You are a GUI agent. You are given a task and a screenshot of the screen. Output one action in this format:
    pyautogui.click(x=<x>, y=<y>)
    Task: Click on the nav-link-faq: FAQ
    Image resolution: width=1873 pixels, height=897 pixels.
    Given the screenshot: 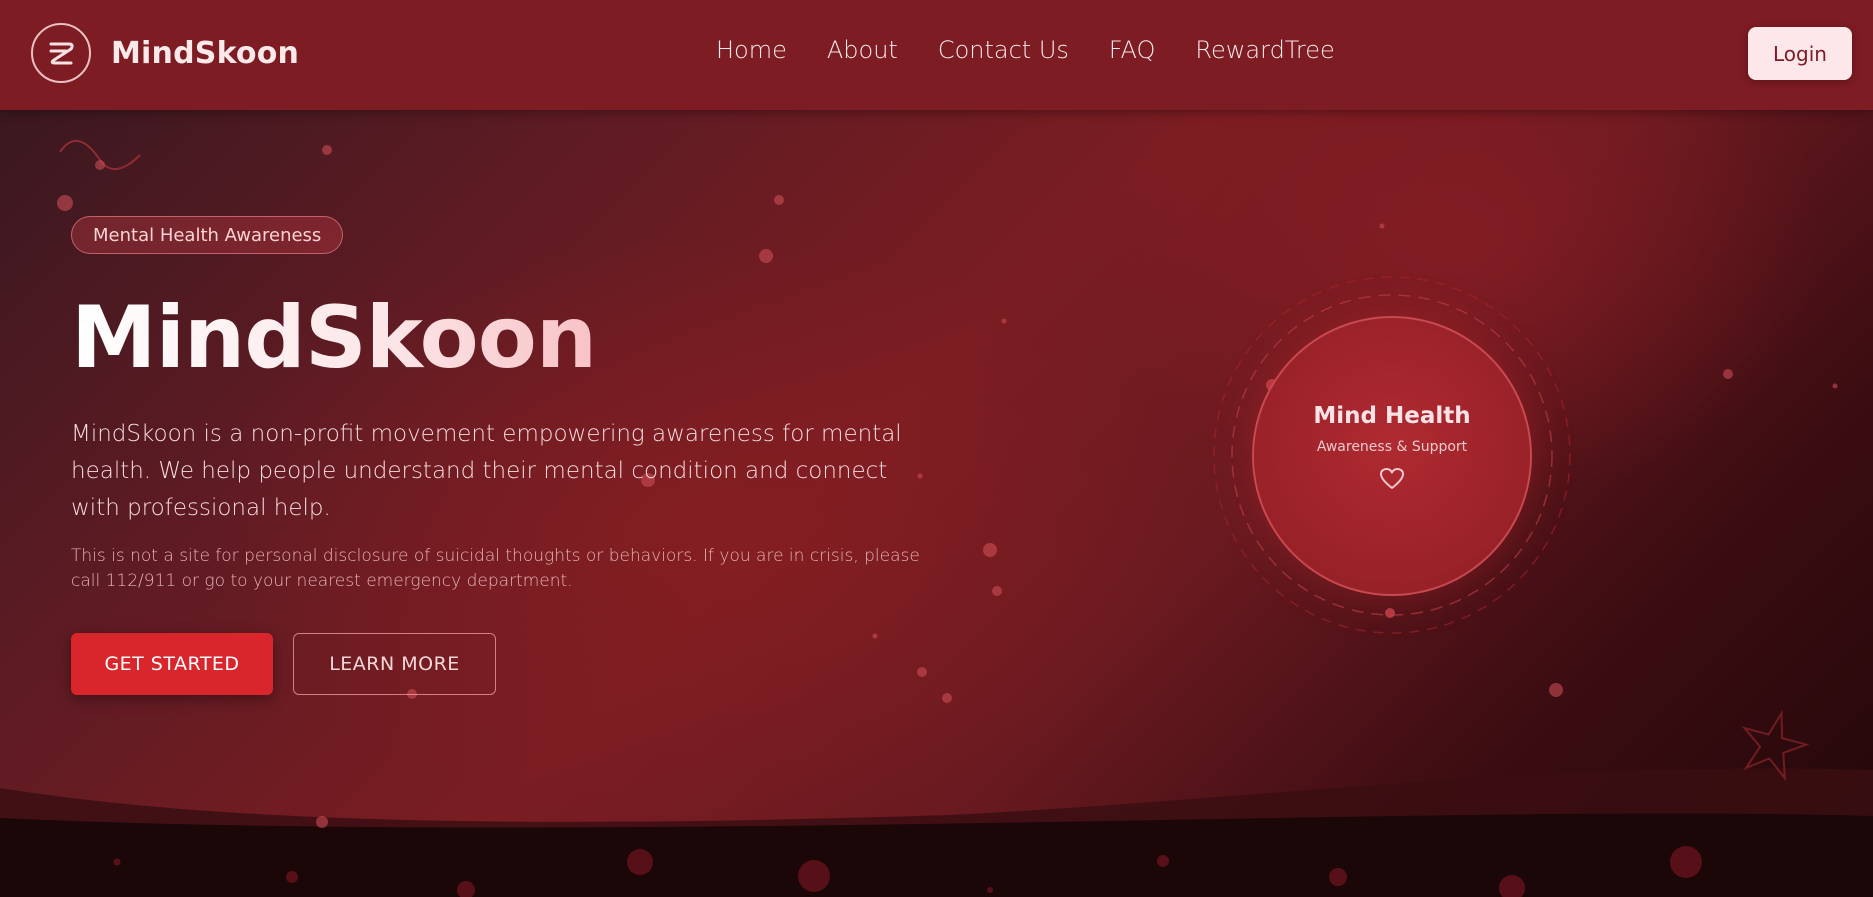 What is the action you would take?
    pyautogui.click(x=1132, y=50)
    